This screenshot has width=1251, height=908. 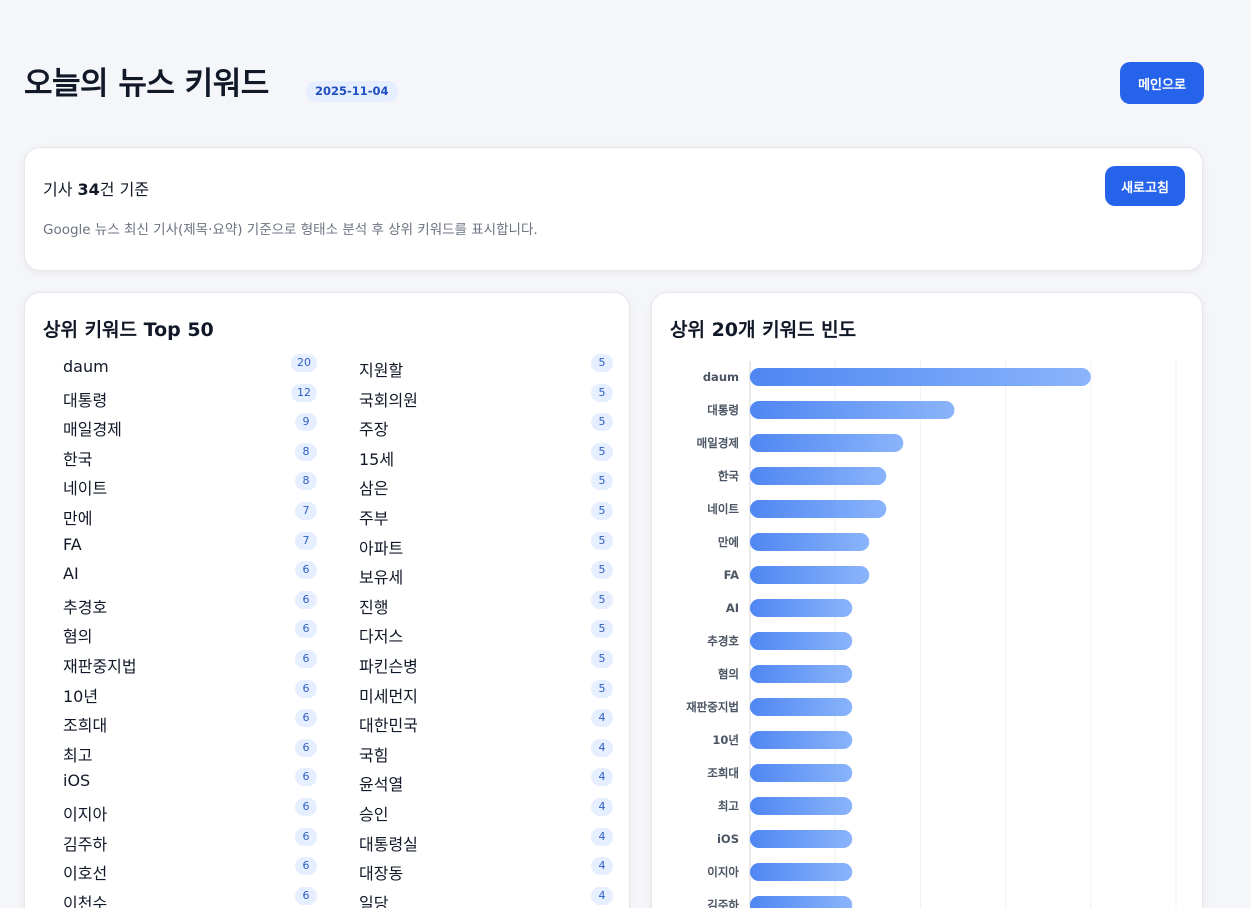 I want to click on keyword-count-badge: 7, so click(x=306, y=510).